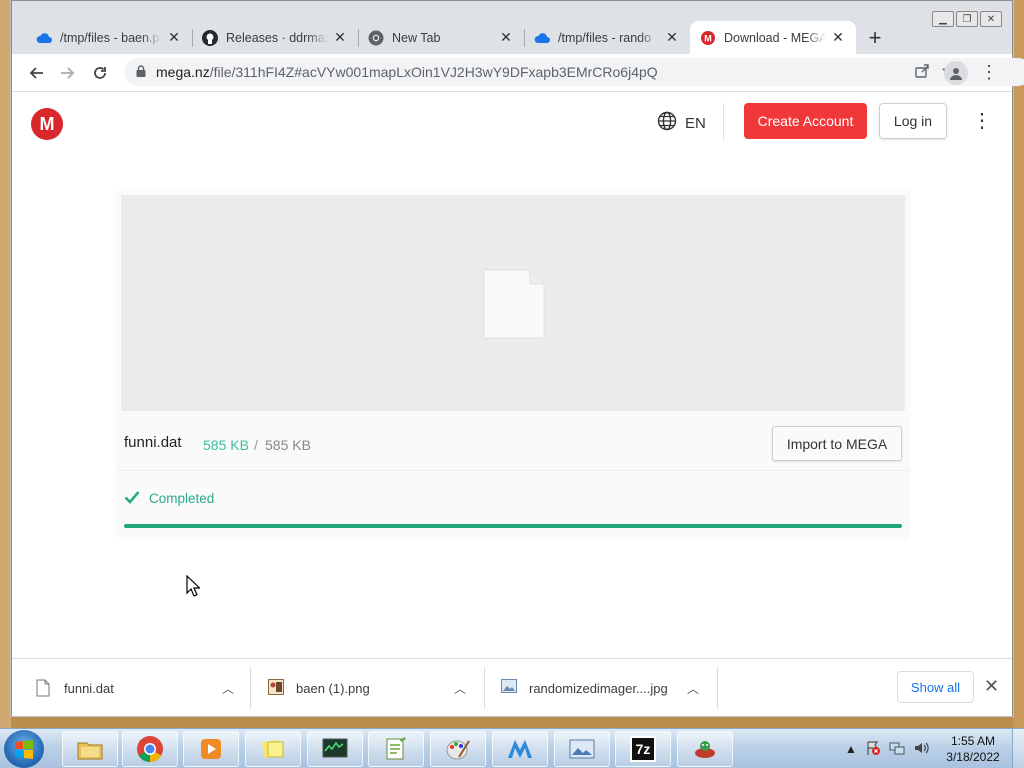  I want to click on tab-title: New Tab, so click(416, 37).